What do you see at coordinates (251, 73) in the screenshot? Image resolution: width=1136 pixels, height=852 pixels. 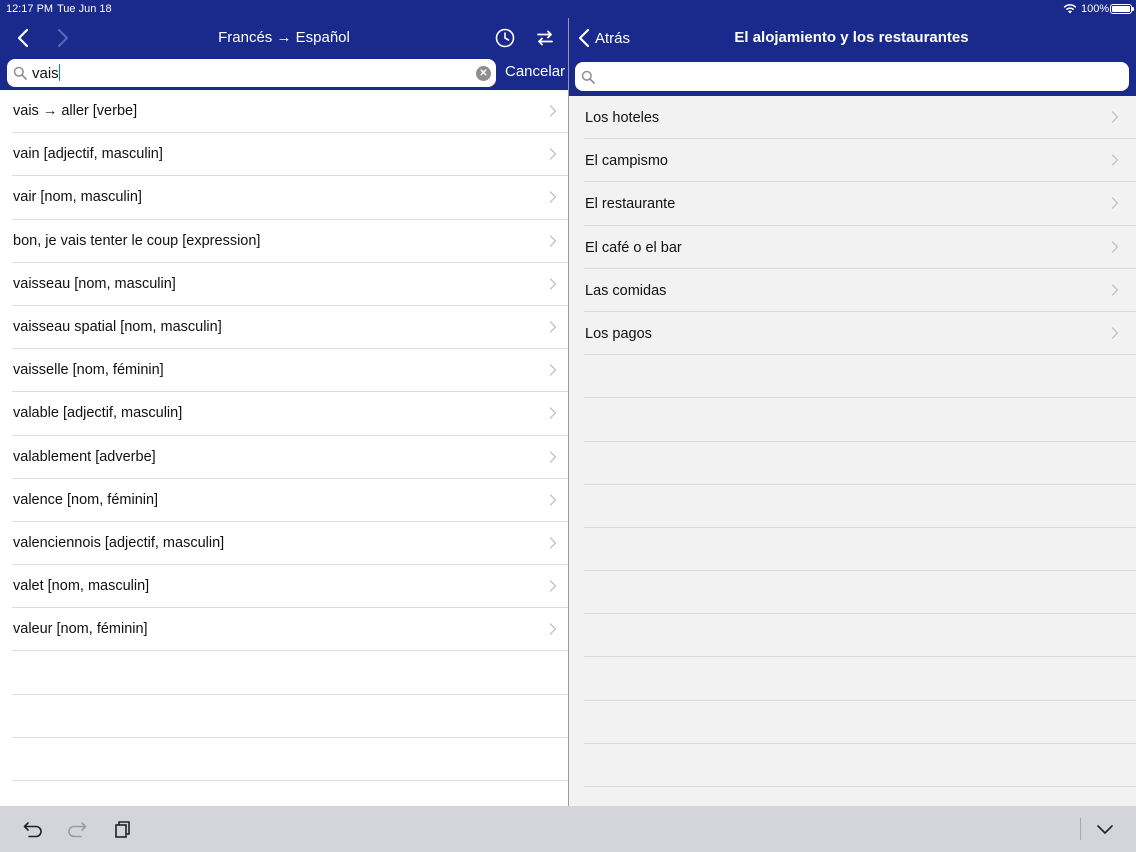 I see `search-input: vais ✕` at bounding box center [251, 73].